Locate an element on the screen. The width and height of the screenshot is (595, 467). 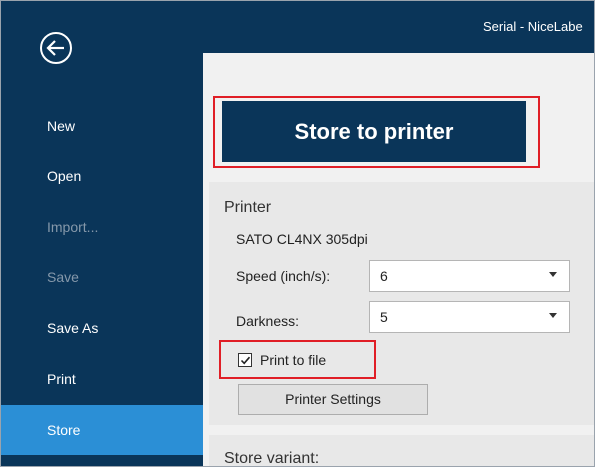
sidebar-item-label: Save is located at coordinates (63, 277).